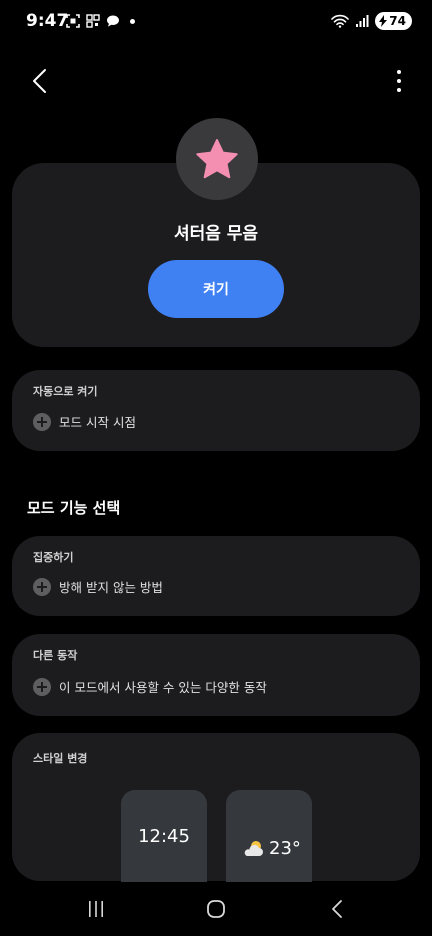 This screenshot has width=432, height=936. Describe the element at coordinates (216, 22) in the screenshot. I see `status-bar: 9:47 74` at that location.